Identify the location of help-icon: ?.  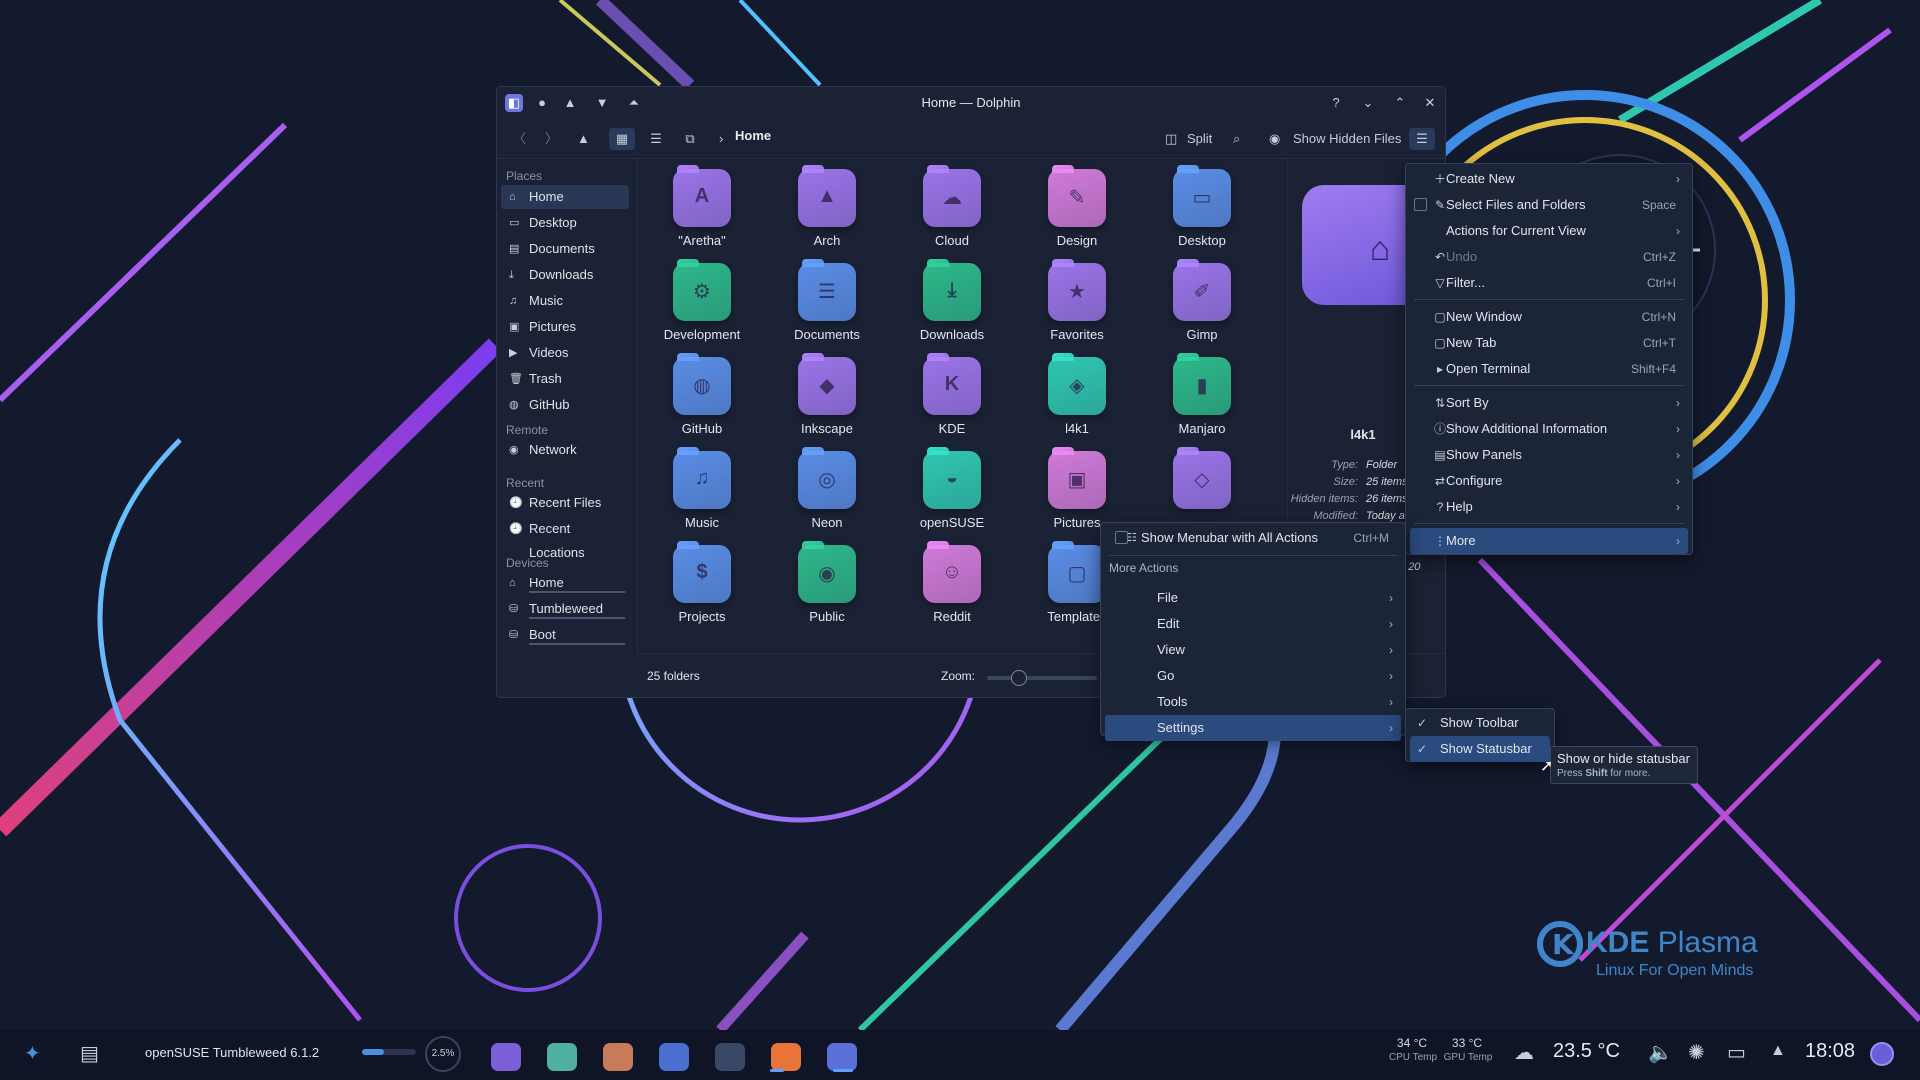
(1336, 103).